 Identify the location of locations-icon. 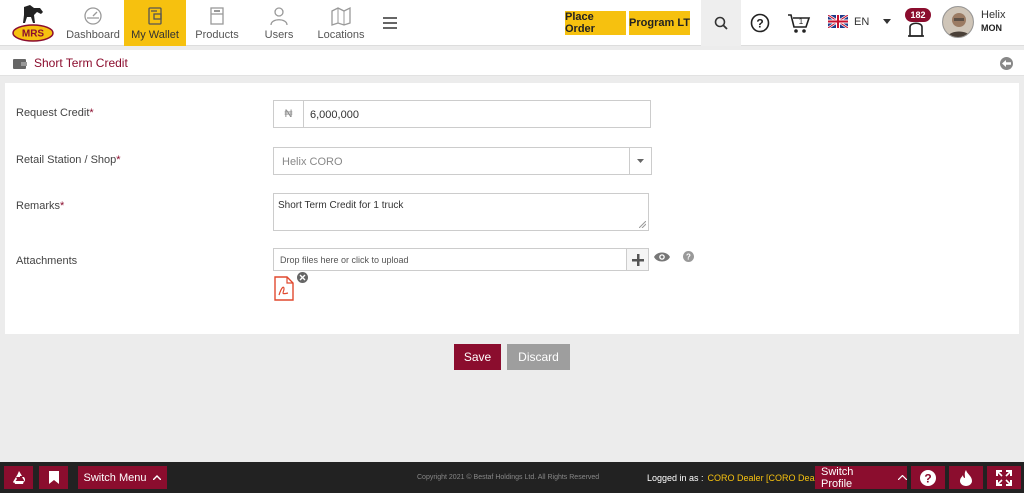
(341, 16).